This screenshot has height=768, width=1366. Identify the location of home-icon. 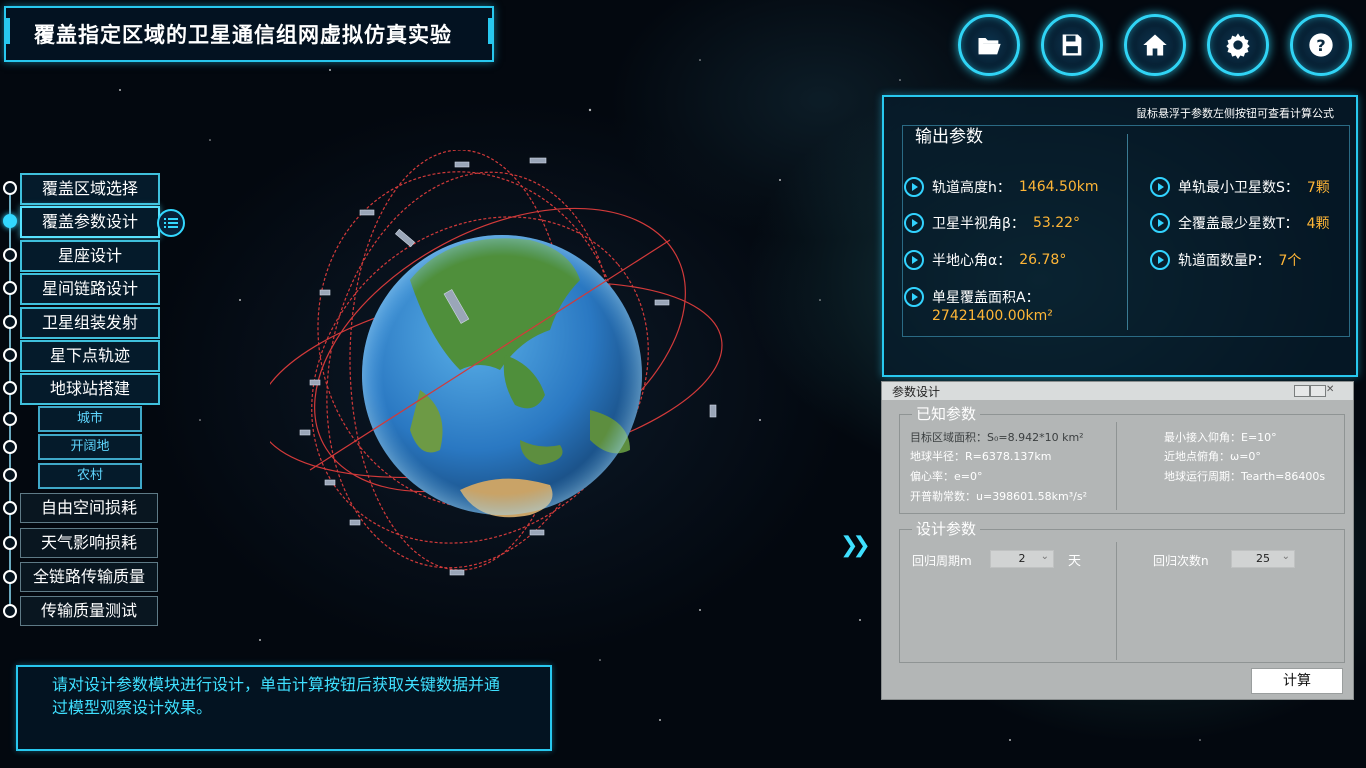
(1155, 45).